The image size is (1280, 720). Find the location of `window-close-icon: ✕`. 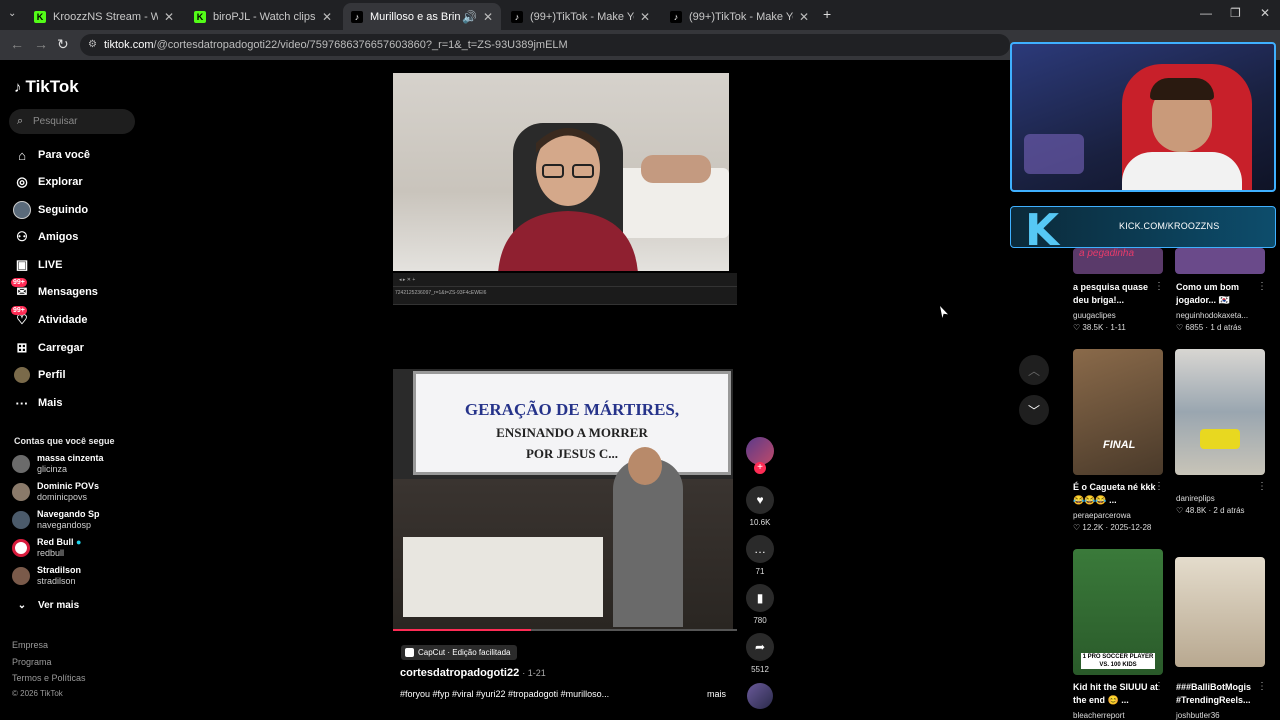

window-close-icon: ✕ is located at coordinates (1265, 13).